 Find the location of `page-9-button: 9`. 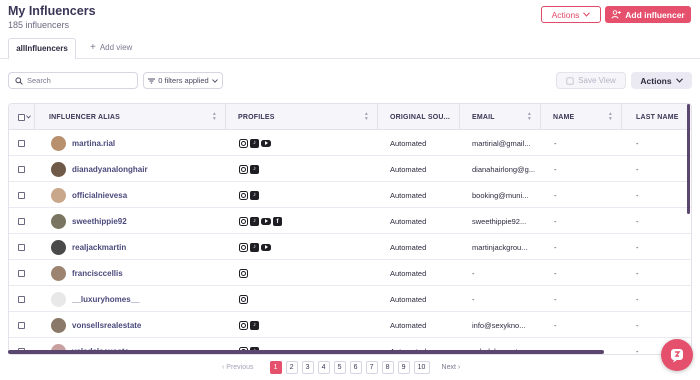

page-9-button: 9 is located at coordinates (403, 367).